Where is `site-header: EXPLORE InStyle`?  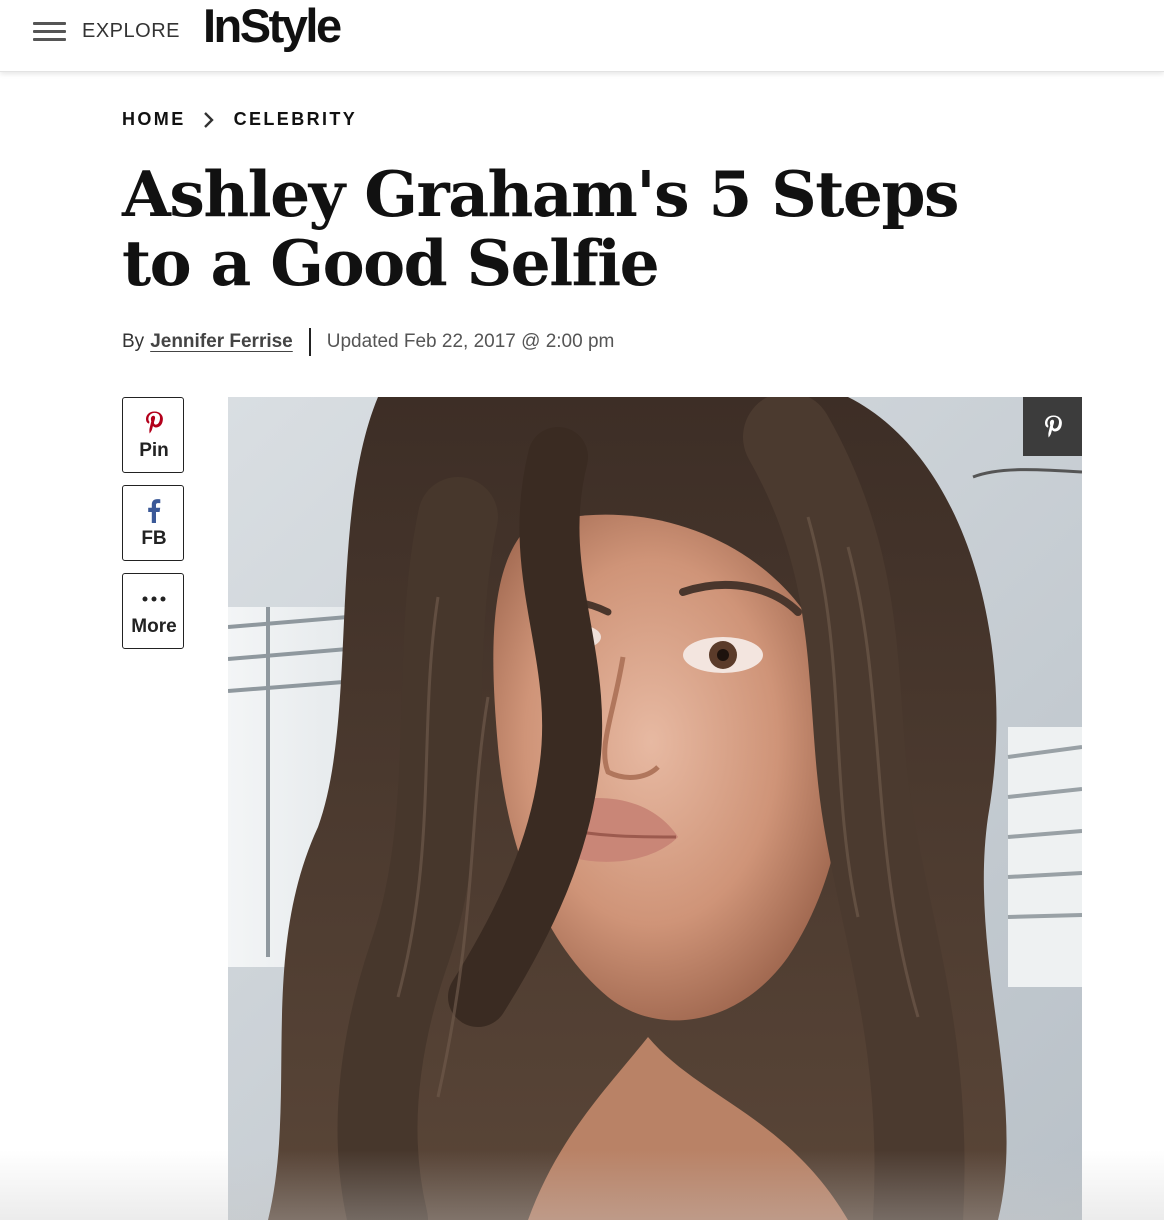 site-header: EXPLORE InStyle is located at coordinates (582, 36).